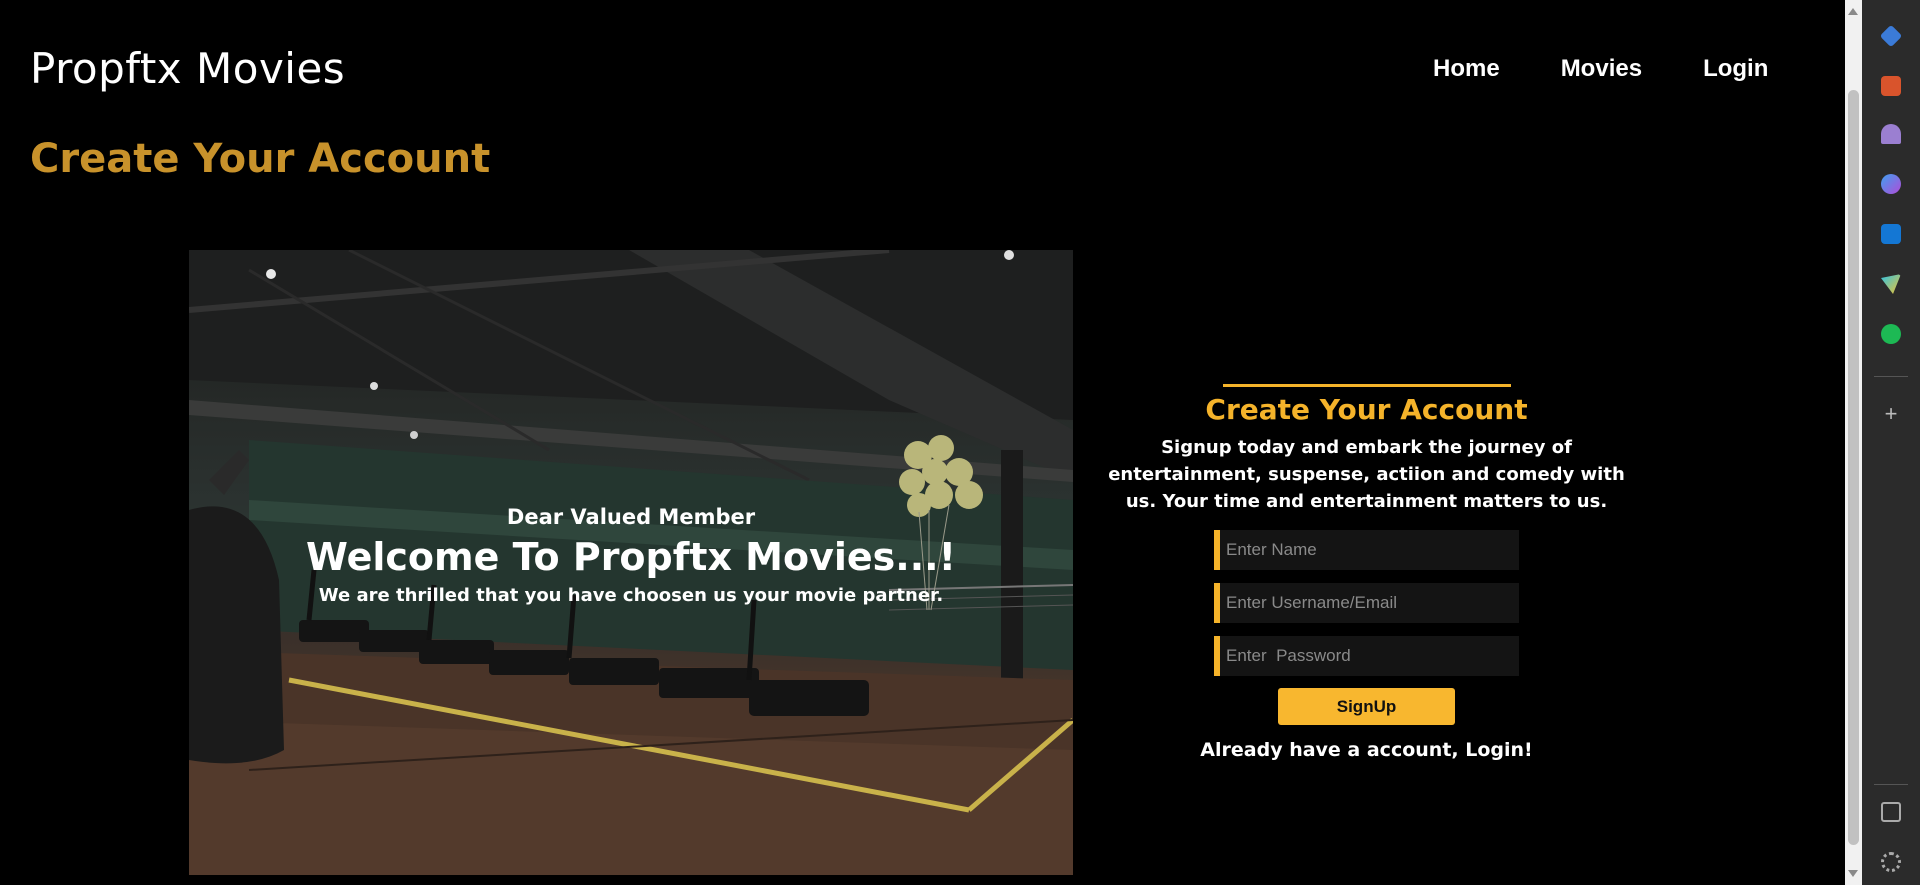  What do you see at coordinates (1891, 36) in the screenshot?
I see `tag-icon` at bounding box center [1891, 36].